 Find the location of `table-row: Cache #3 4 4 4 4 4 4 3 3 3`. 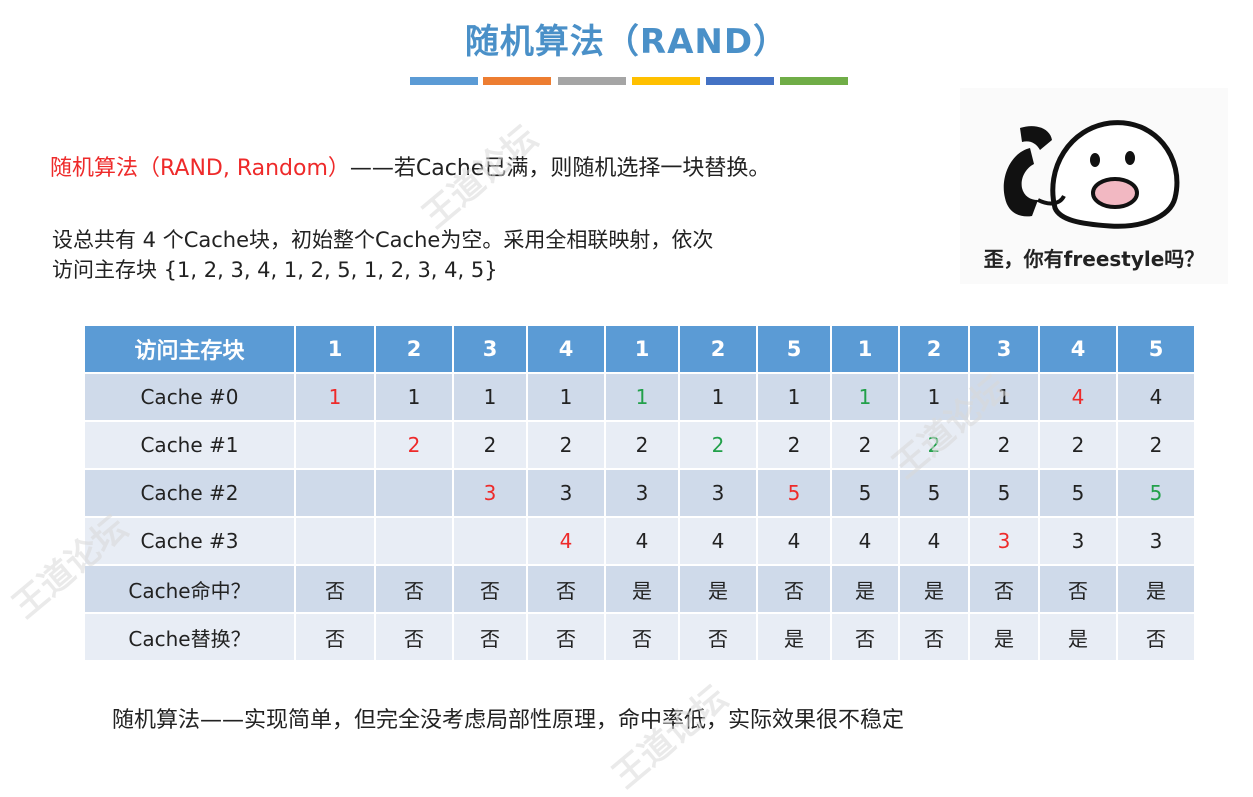

table-row: Cache #3 4 4 4 4 4 4 3 3 3 is located at coordinates (640, 541).